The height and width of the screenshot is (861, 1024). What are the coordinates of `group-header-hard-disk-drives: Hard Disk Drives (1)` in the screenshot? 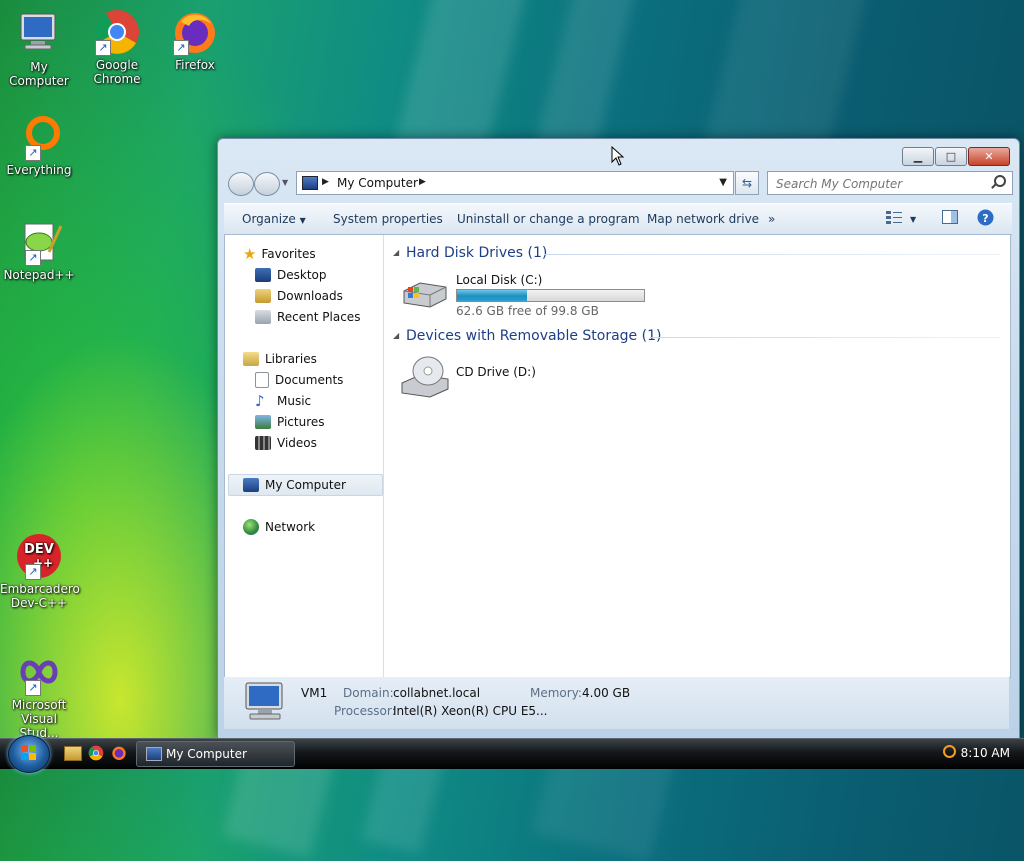 It's located at (476, 253).